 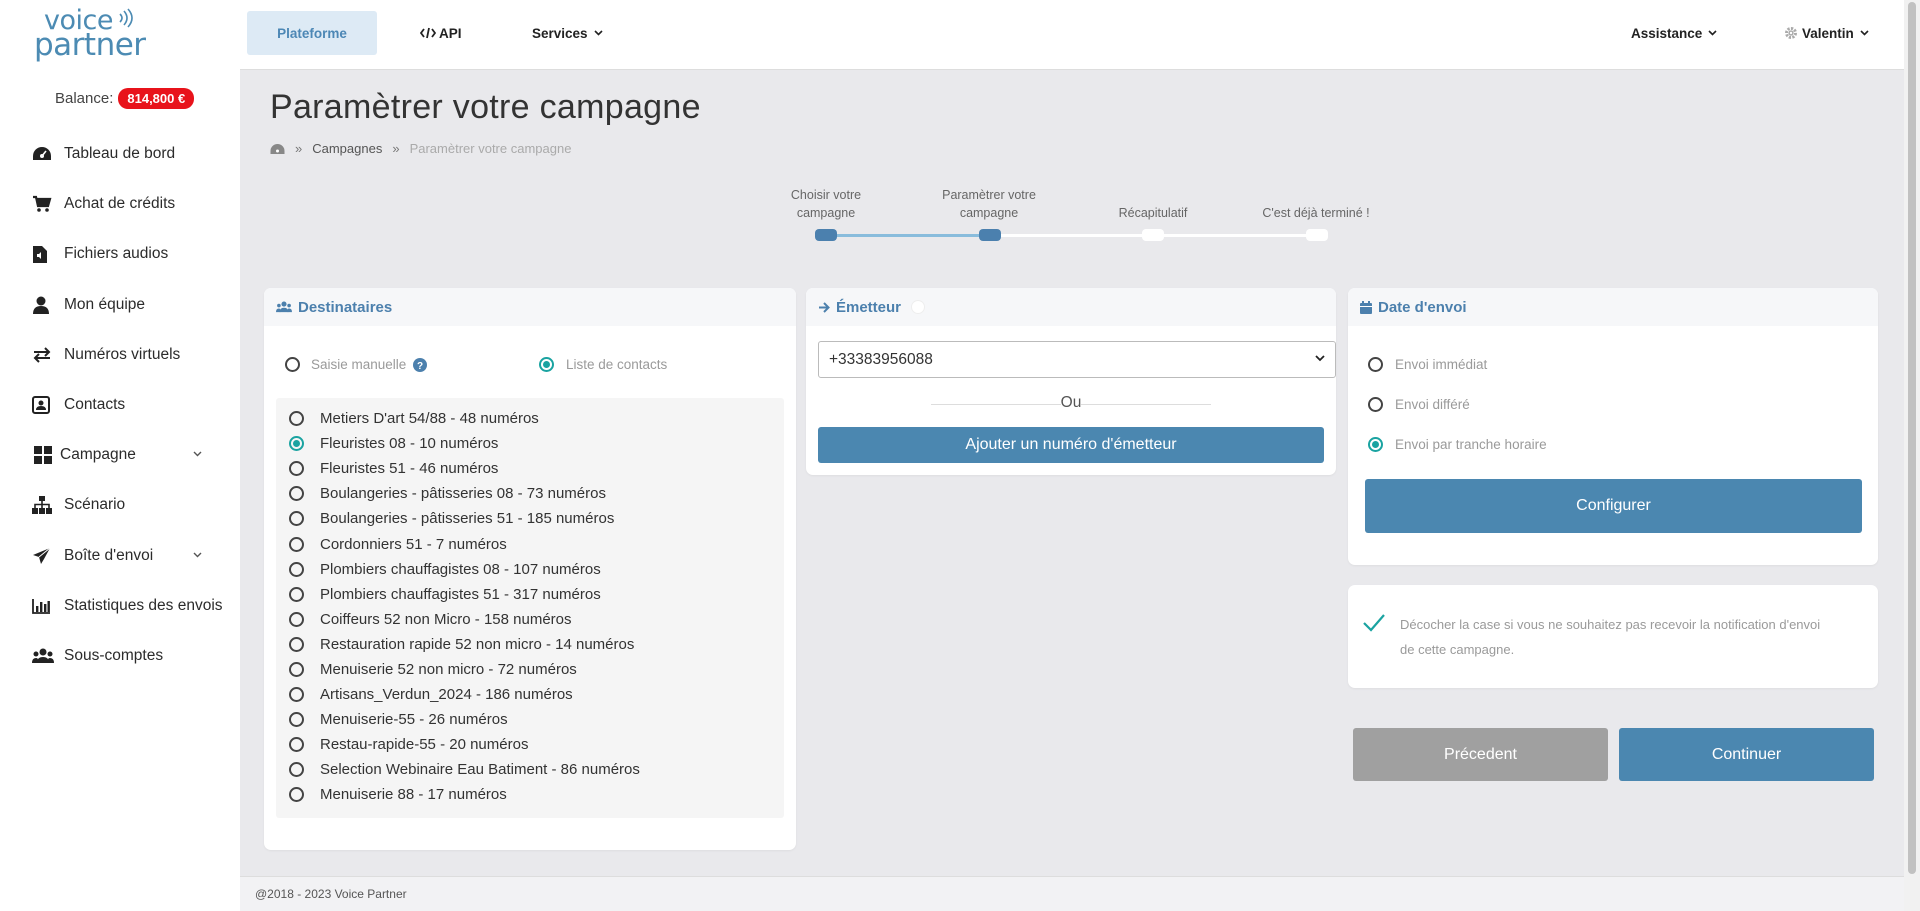 I want to click on balance-badge: 814,800 €, so click(x=156, y=98).